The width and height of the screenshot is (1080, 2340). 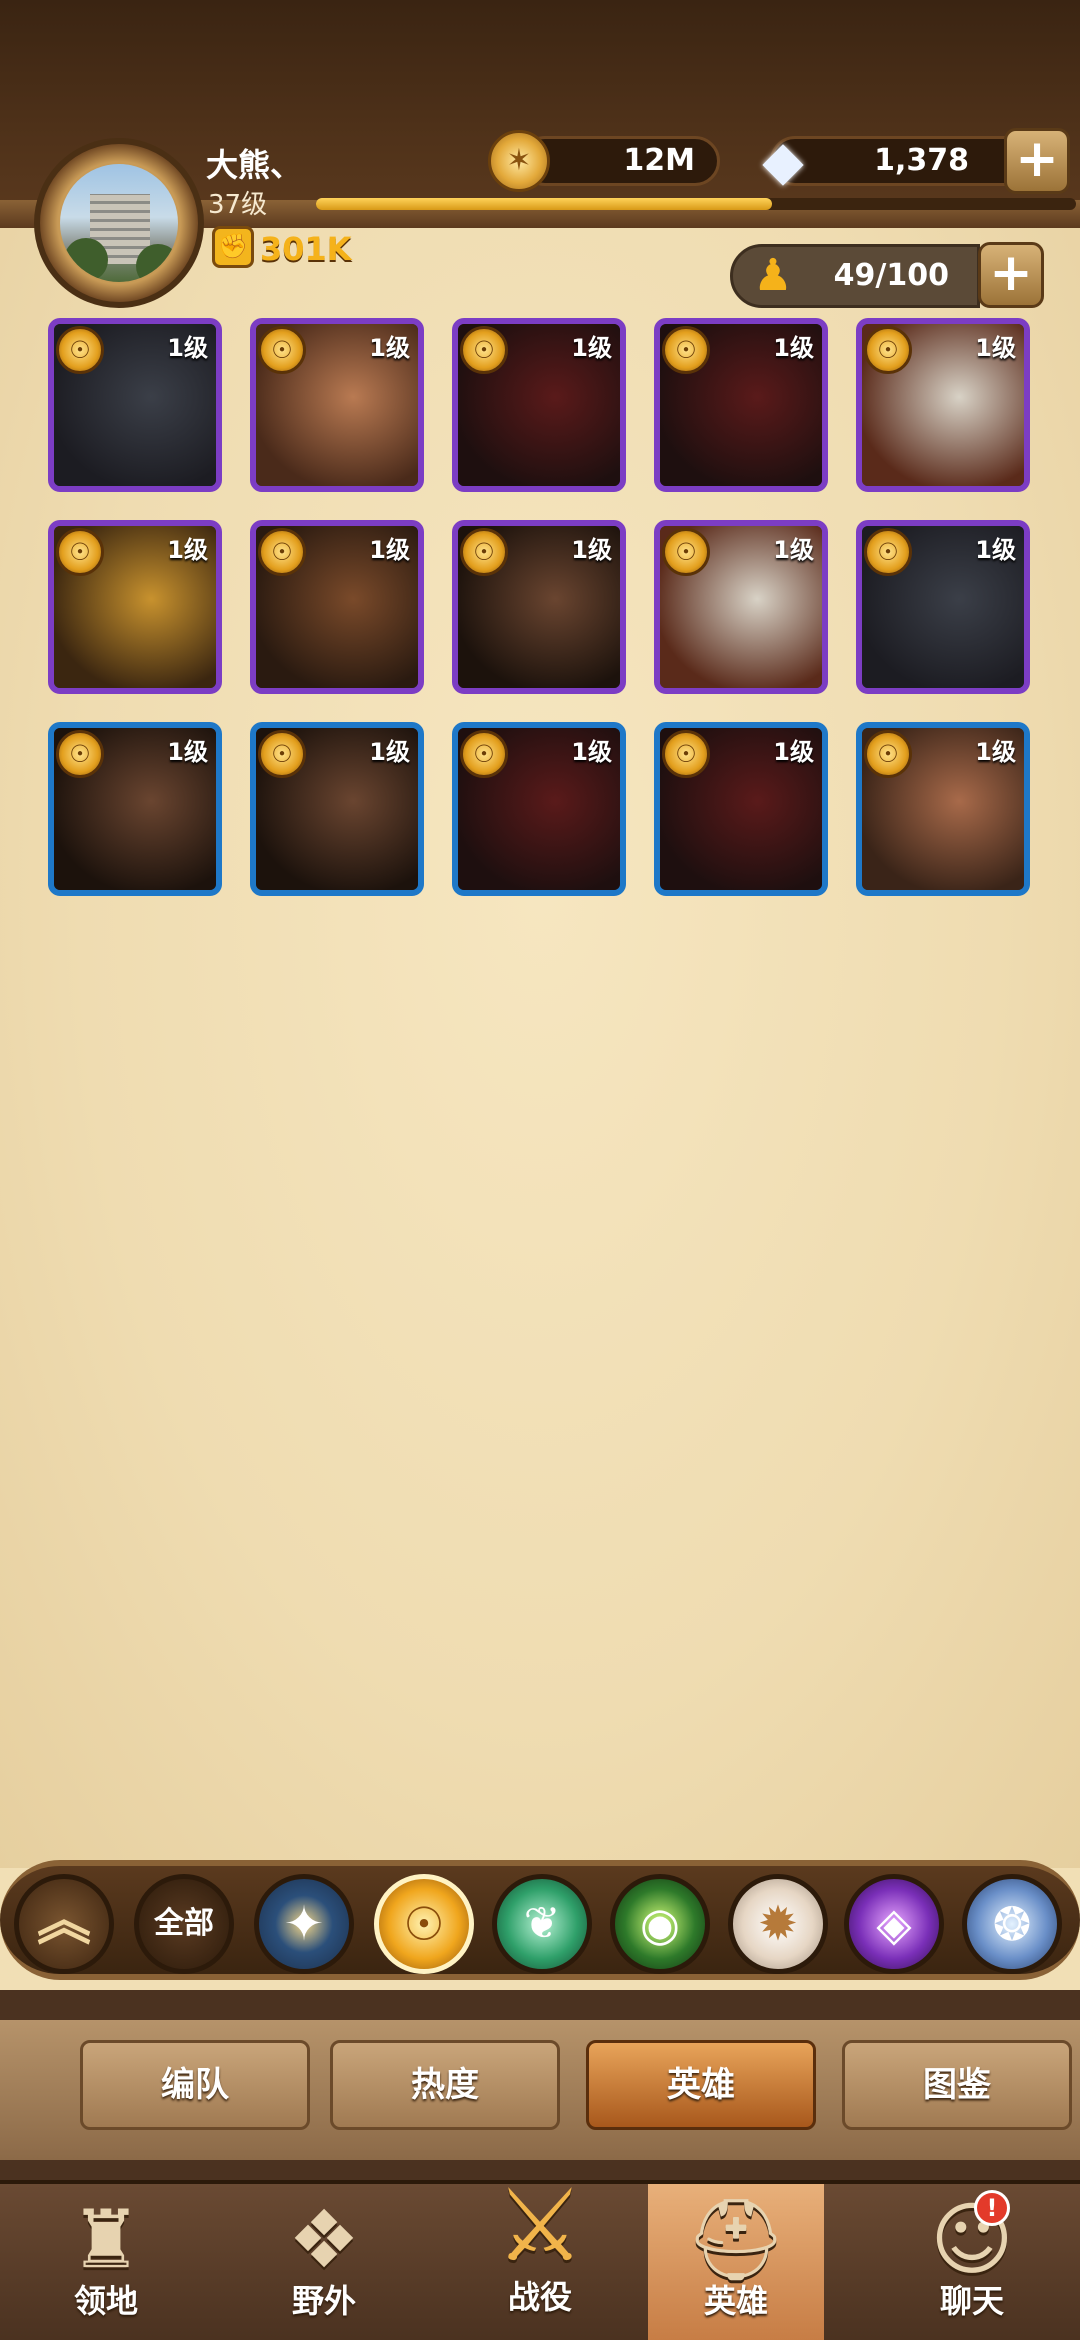 What do you see at coordinates (783, 160) in the screenshot?
I see `diamond-icon: ◆` at bounding box center [783, 160].